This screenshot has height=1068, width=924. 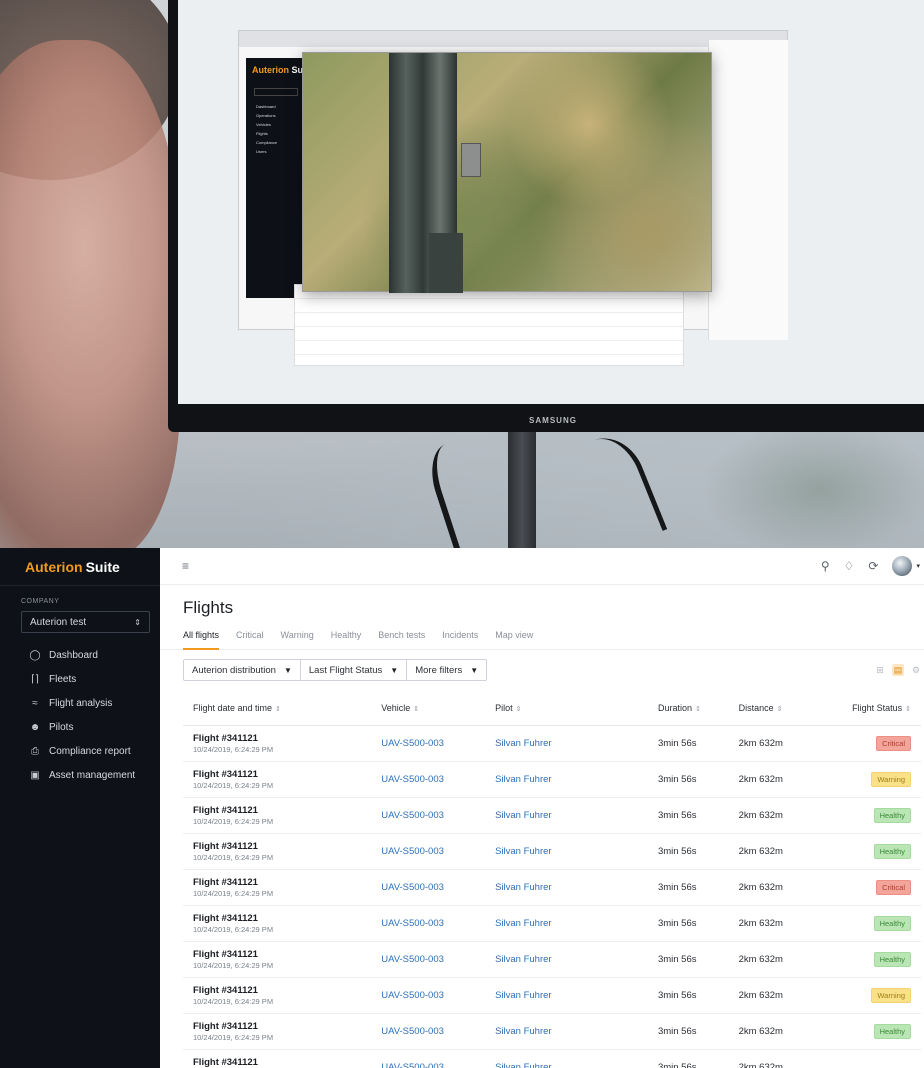 I want to click on grid-view-icon: ⊞, so click(x=880, y=670).